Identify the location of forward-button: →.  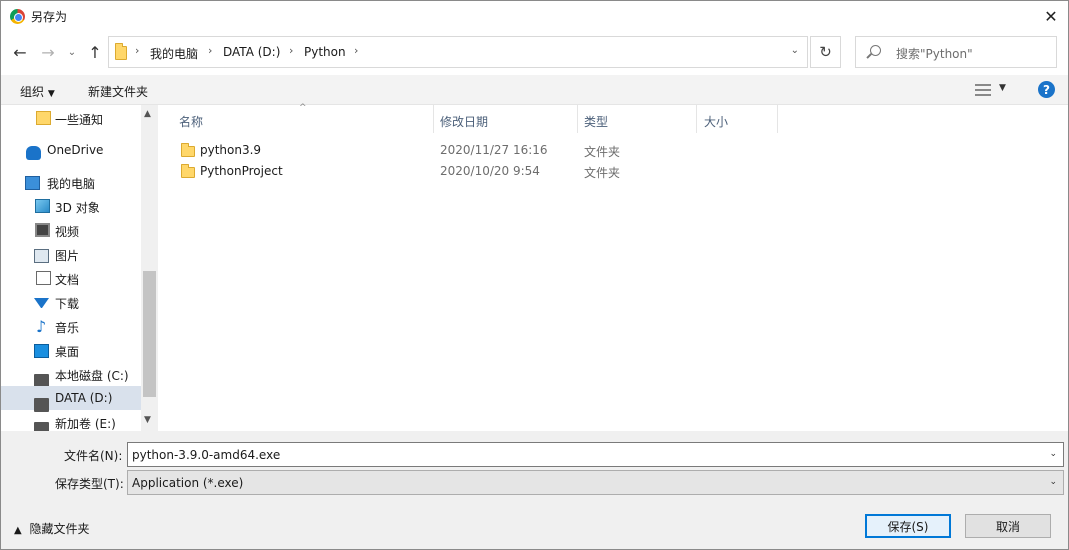
(48, 52).